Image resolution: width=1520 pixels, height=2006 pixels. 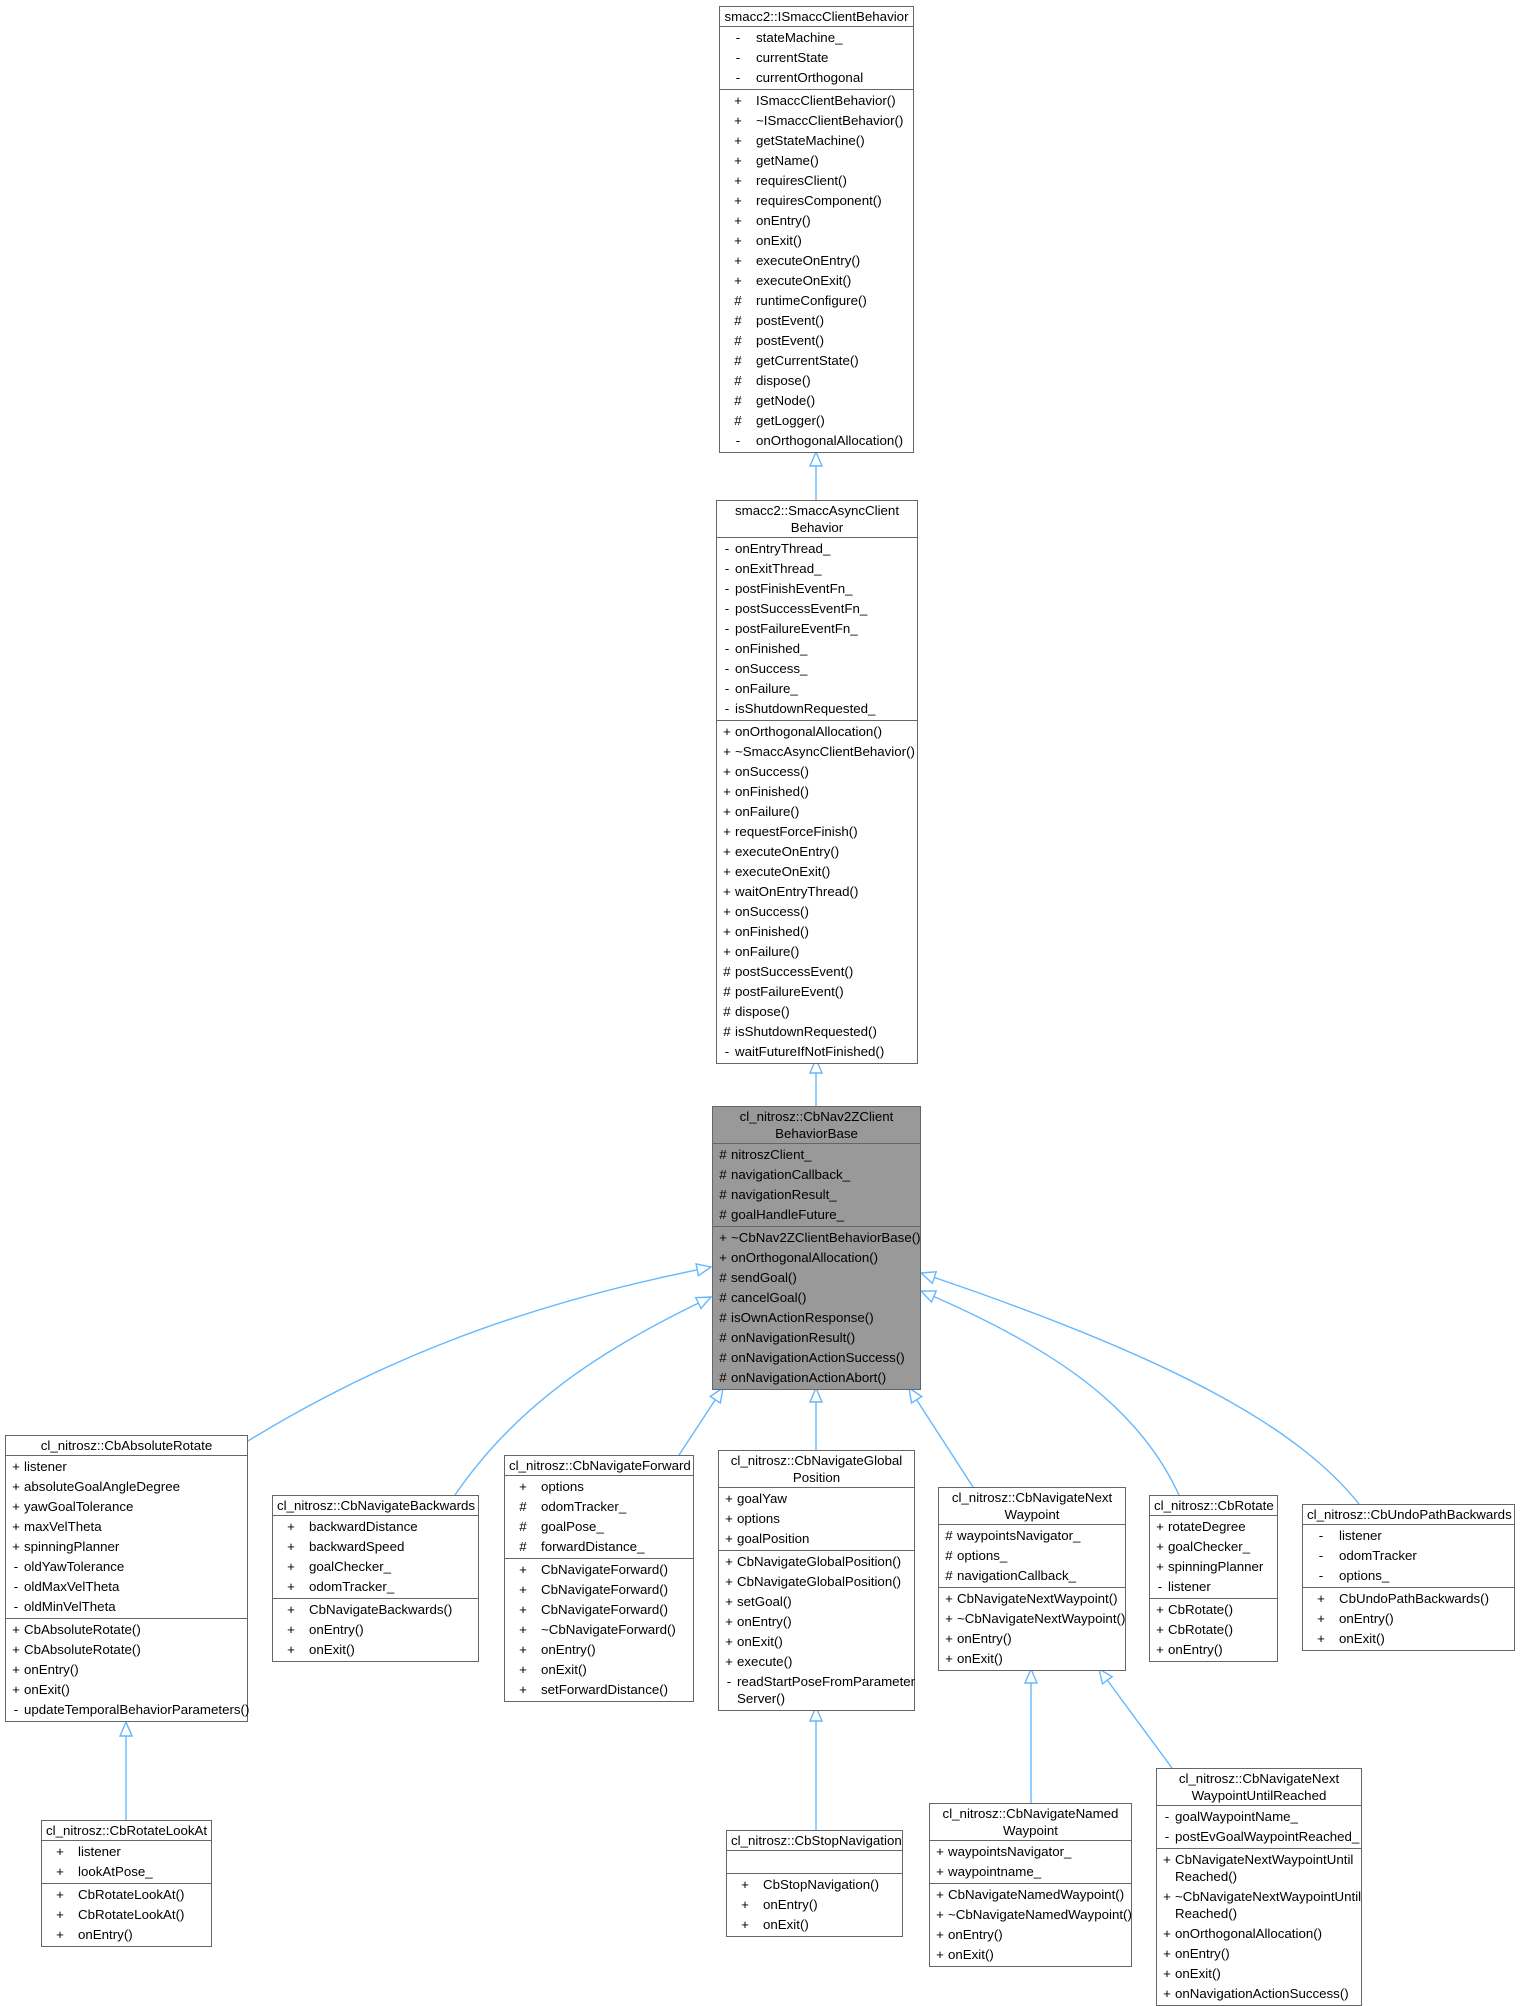 I want to click on method-row: + CbNavigateGlobalPosition(), so click(x=816, y=1582).